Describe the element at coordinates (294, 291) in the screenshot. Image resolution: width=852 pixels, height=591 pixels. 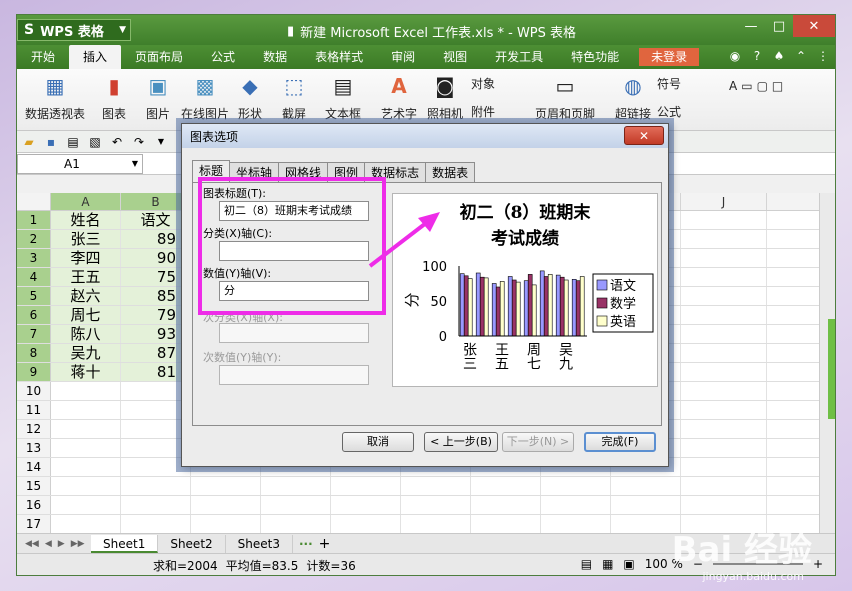
I see `value-axis-input: 分` at that location.